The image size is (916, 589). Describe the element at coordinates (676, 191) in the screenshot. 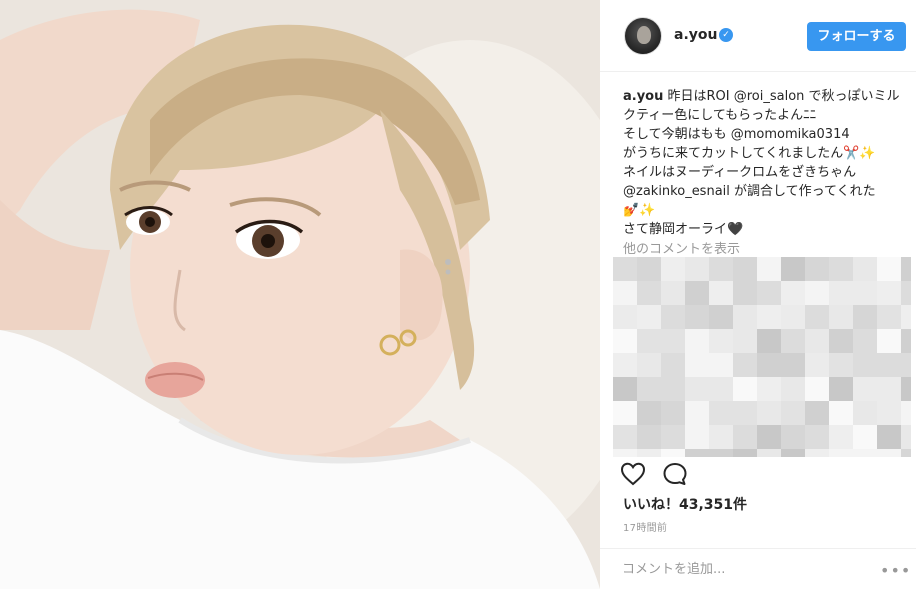

I see `mention-zakinko: @zakinko_esnail` at that location.